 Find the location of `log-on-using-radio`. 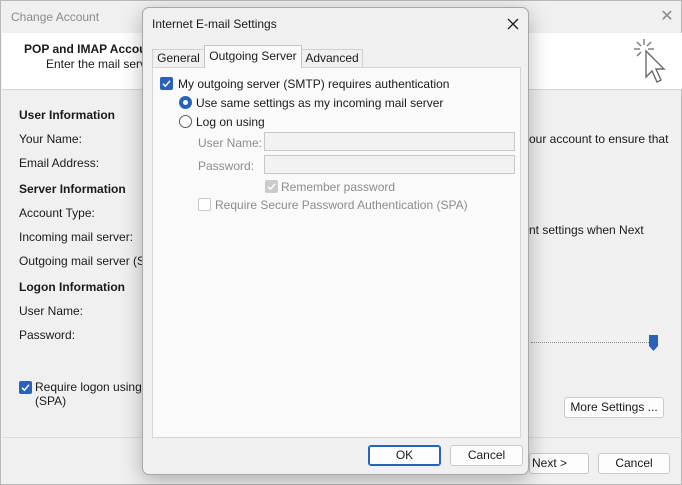

log-on-using-radio is located at coordinates (185, 121).